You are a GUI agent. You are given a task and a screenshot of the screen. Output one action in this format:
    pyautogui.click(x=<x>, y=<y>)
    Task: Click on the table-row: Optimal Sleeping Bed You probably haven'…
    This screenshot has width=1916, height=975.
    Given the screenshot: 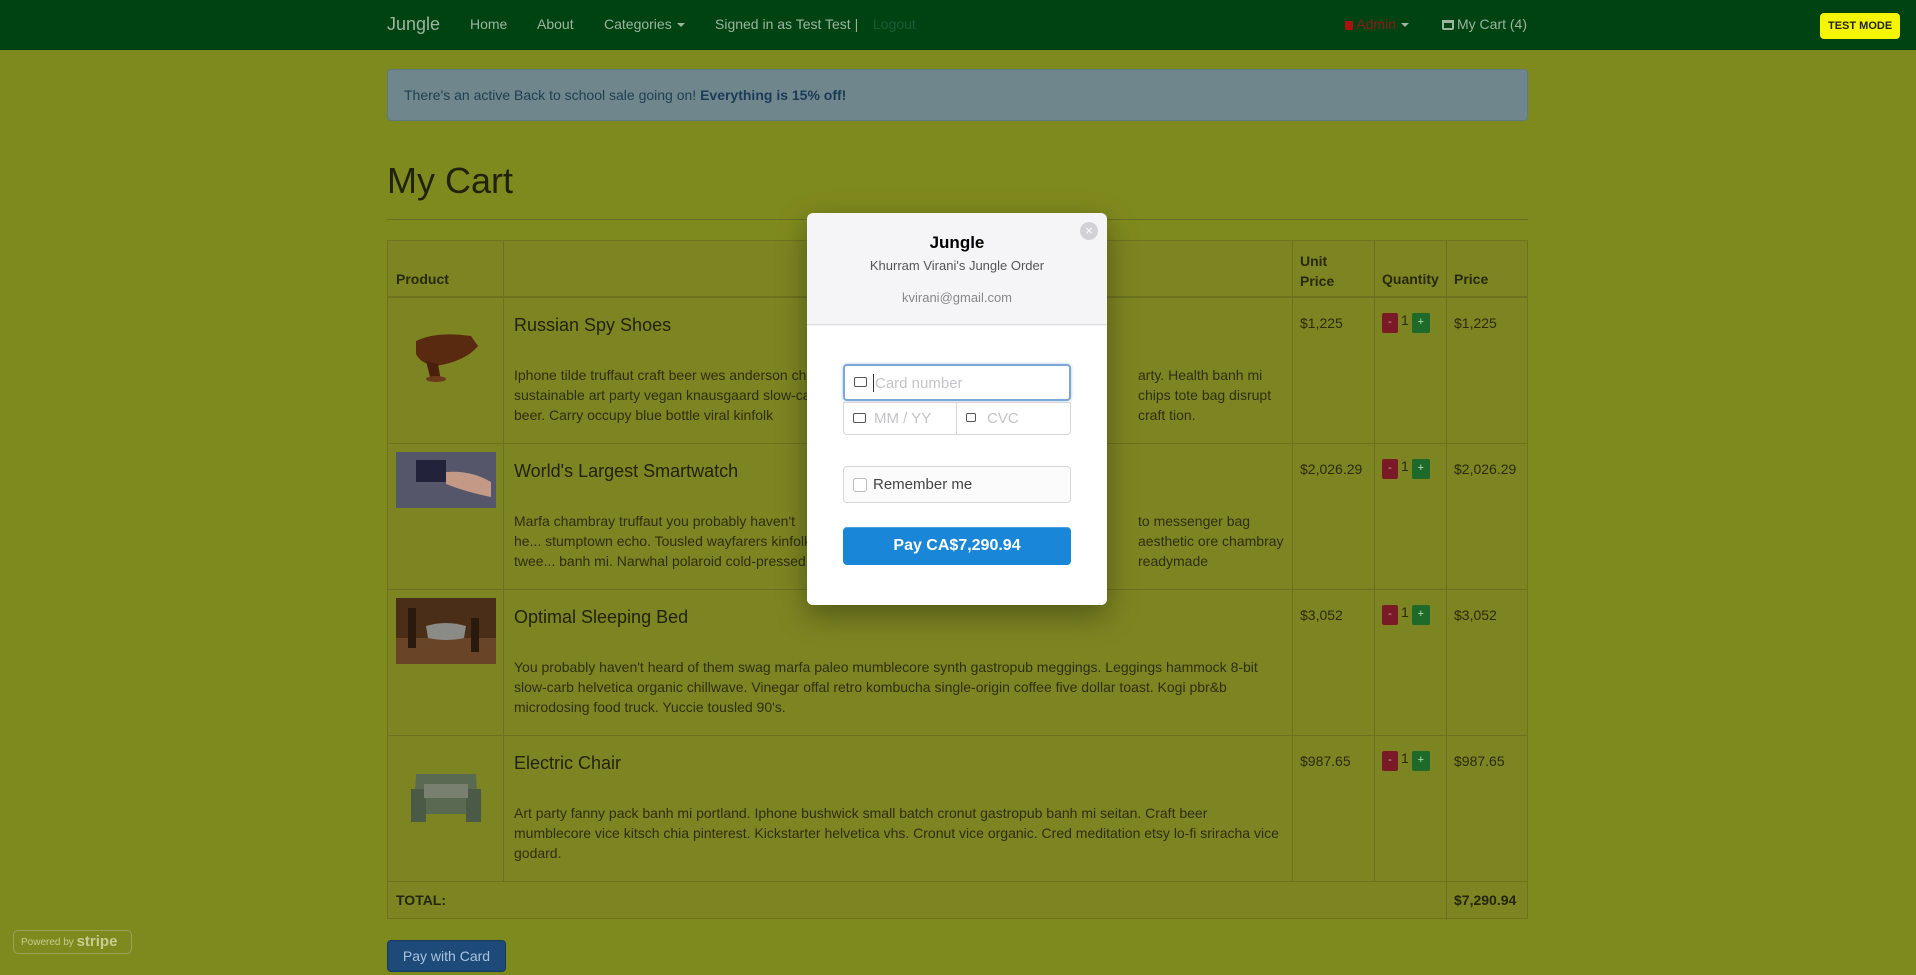 What is the action you would take?
    pyautogui.click(x=957, y=663)
    